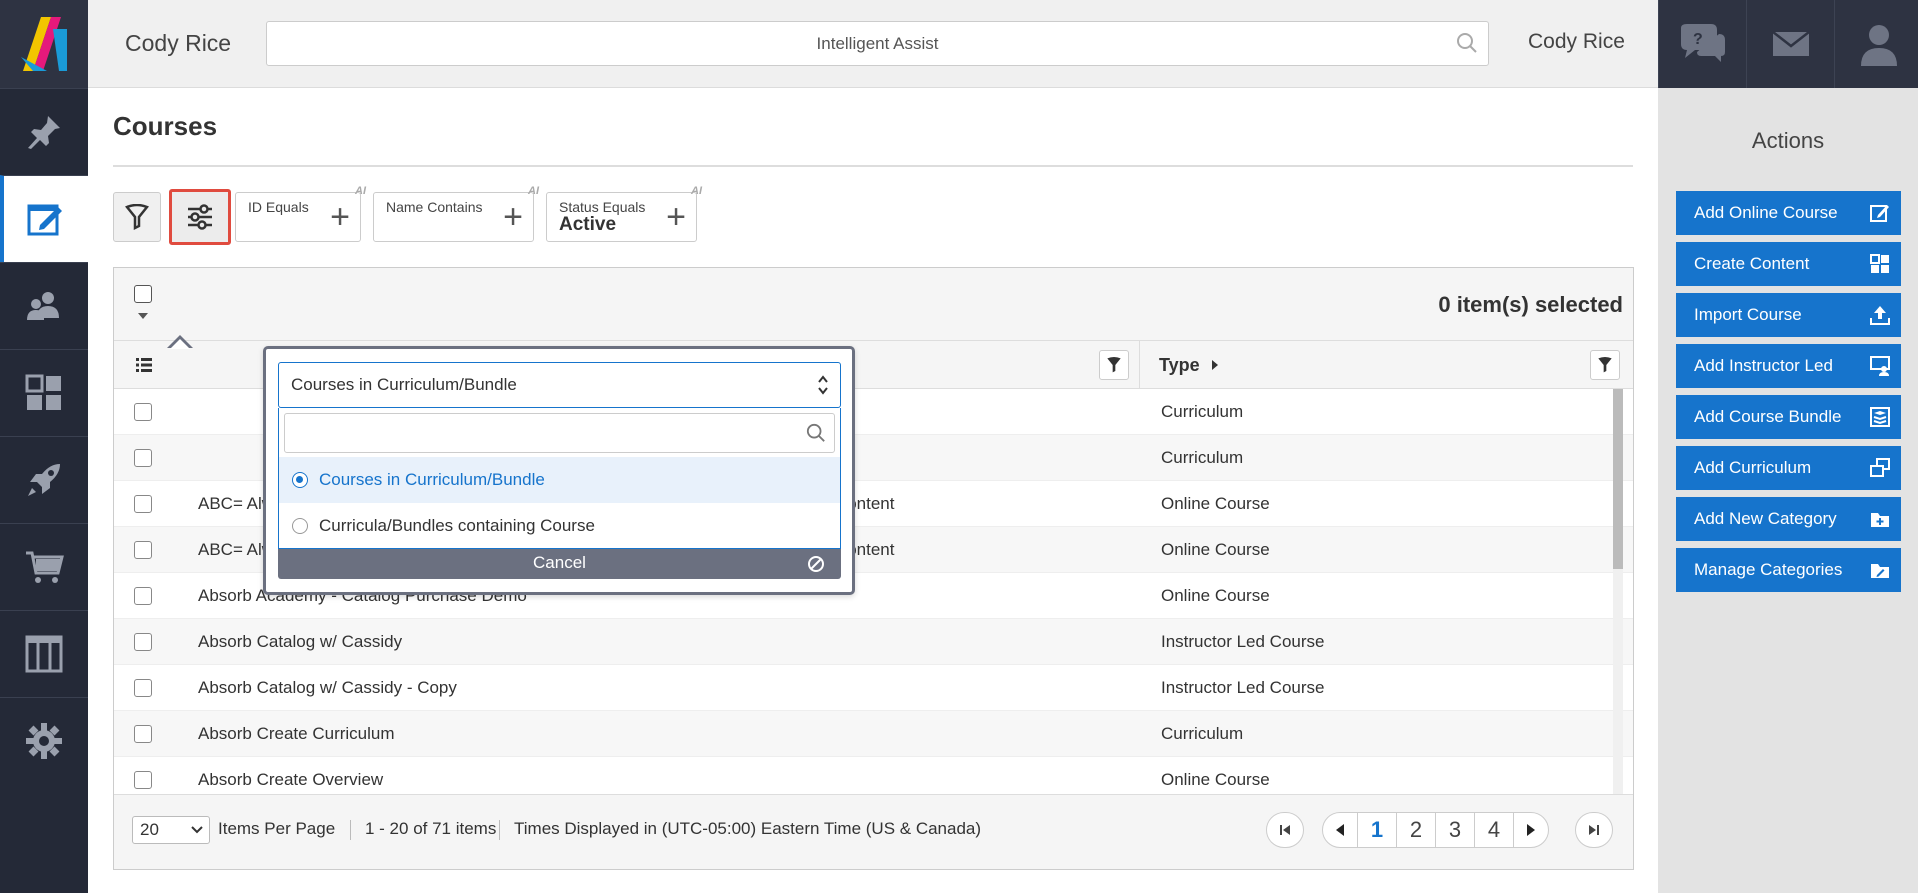 The width and height of the screenshot is (1918, 893). I want to click on create-content-button: Create Content, so click(1788, 264).